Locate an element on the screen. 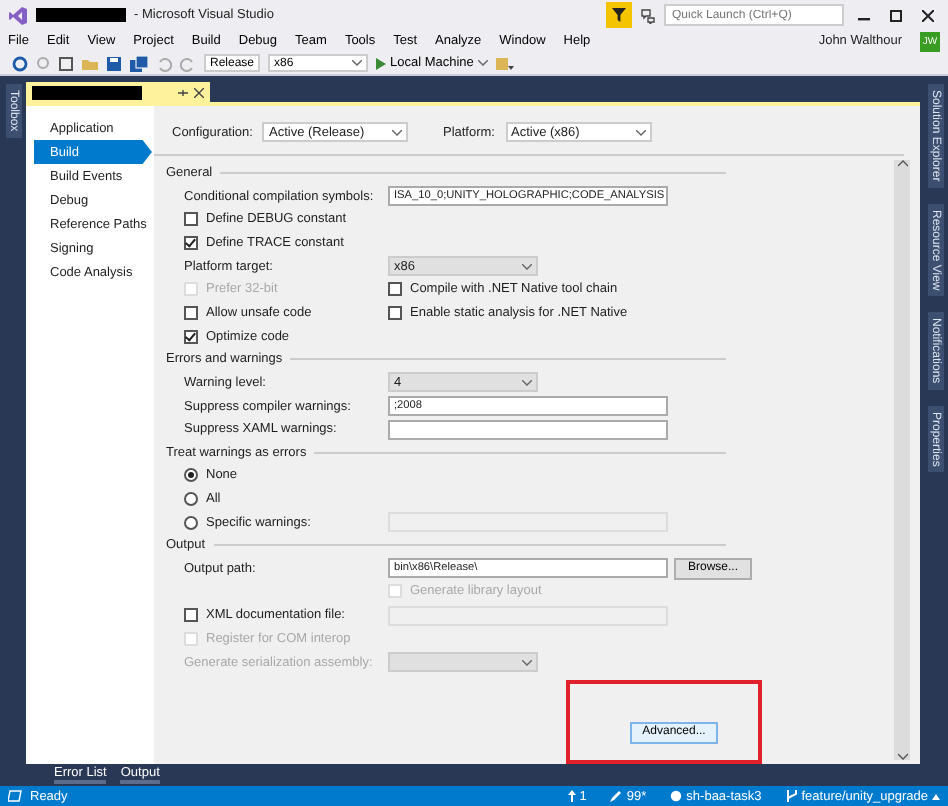  pencil-icon is located at coordinates (616, 796).